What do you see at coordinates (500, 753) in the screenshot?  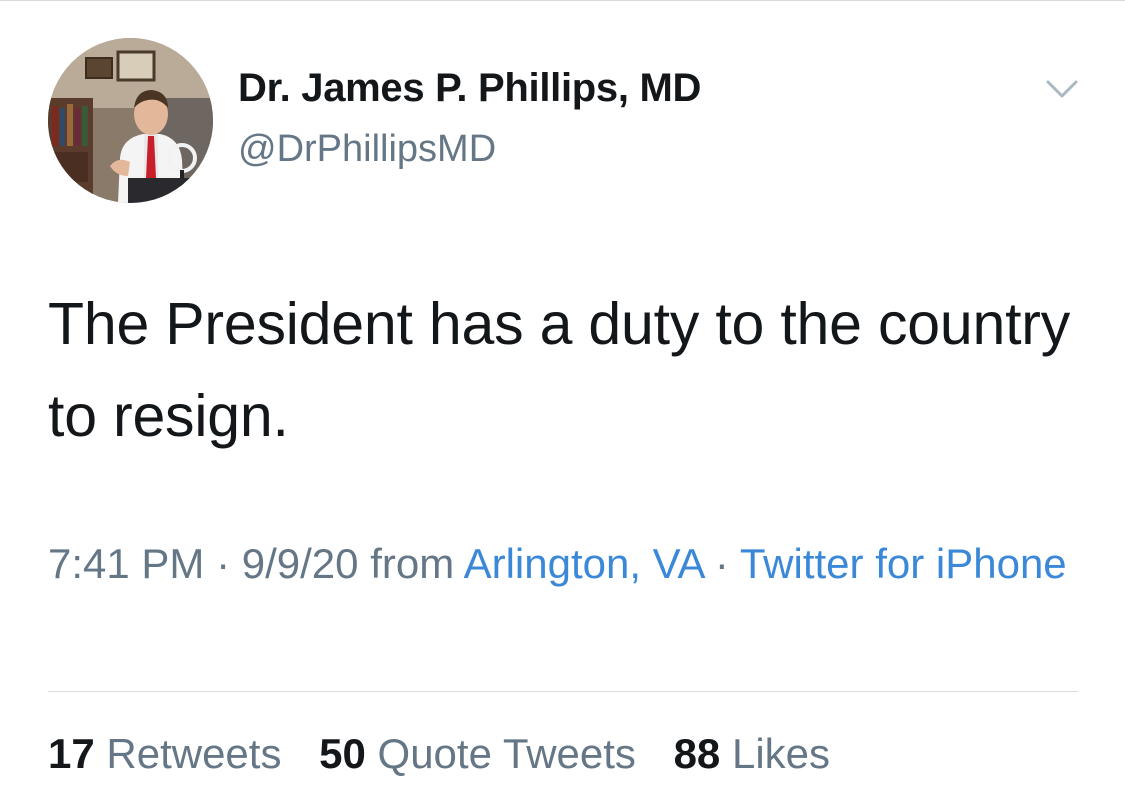 I see `quote-tweets-label: Quote Tweets` at bounding box center [500, 753].